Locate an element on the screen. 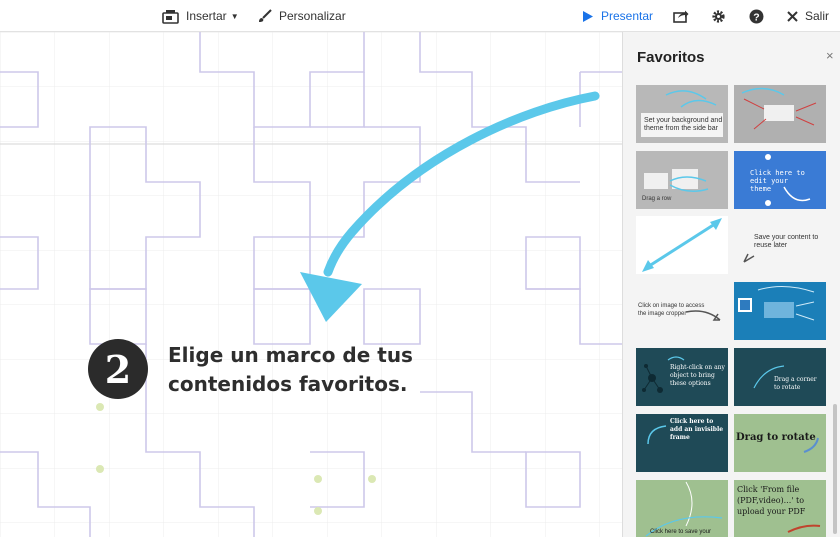  present-button: Presentar is located at coordinates (617, 16).